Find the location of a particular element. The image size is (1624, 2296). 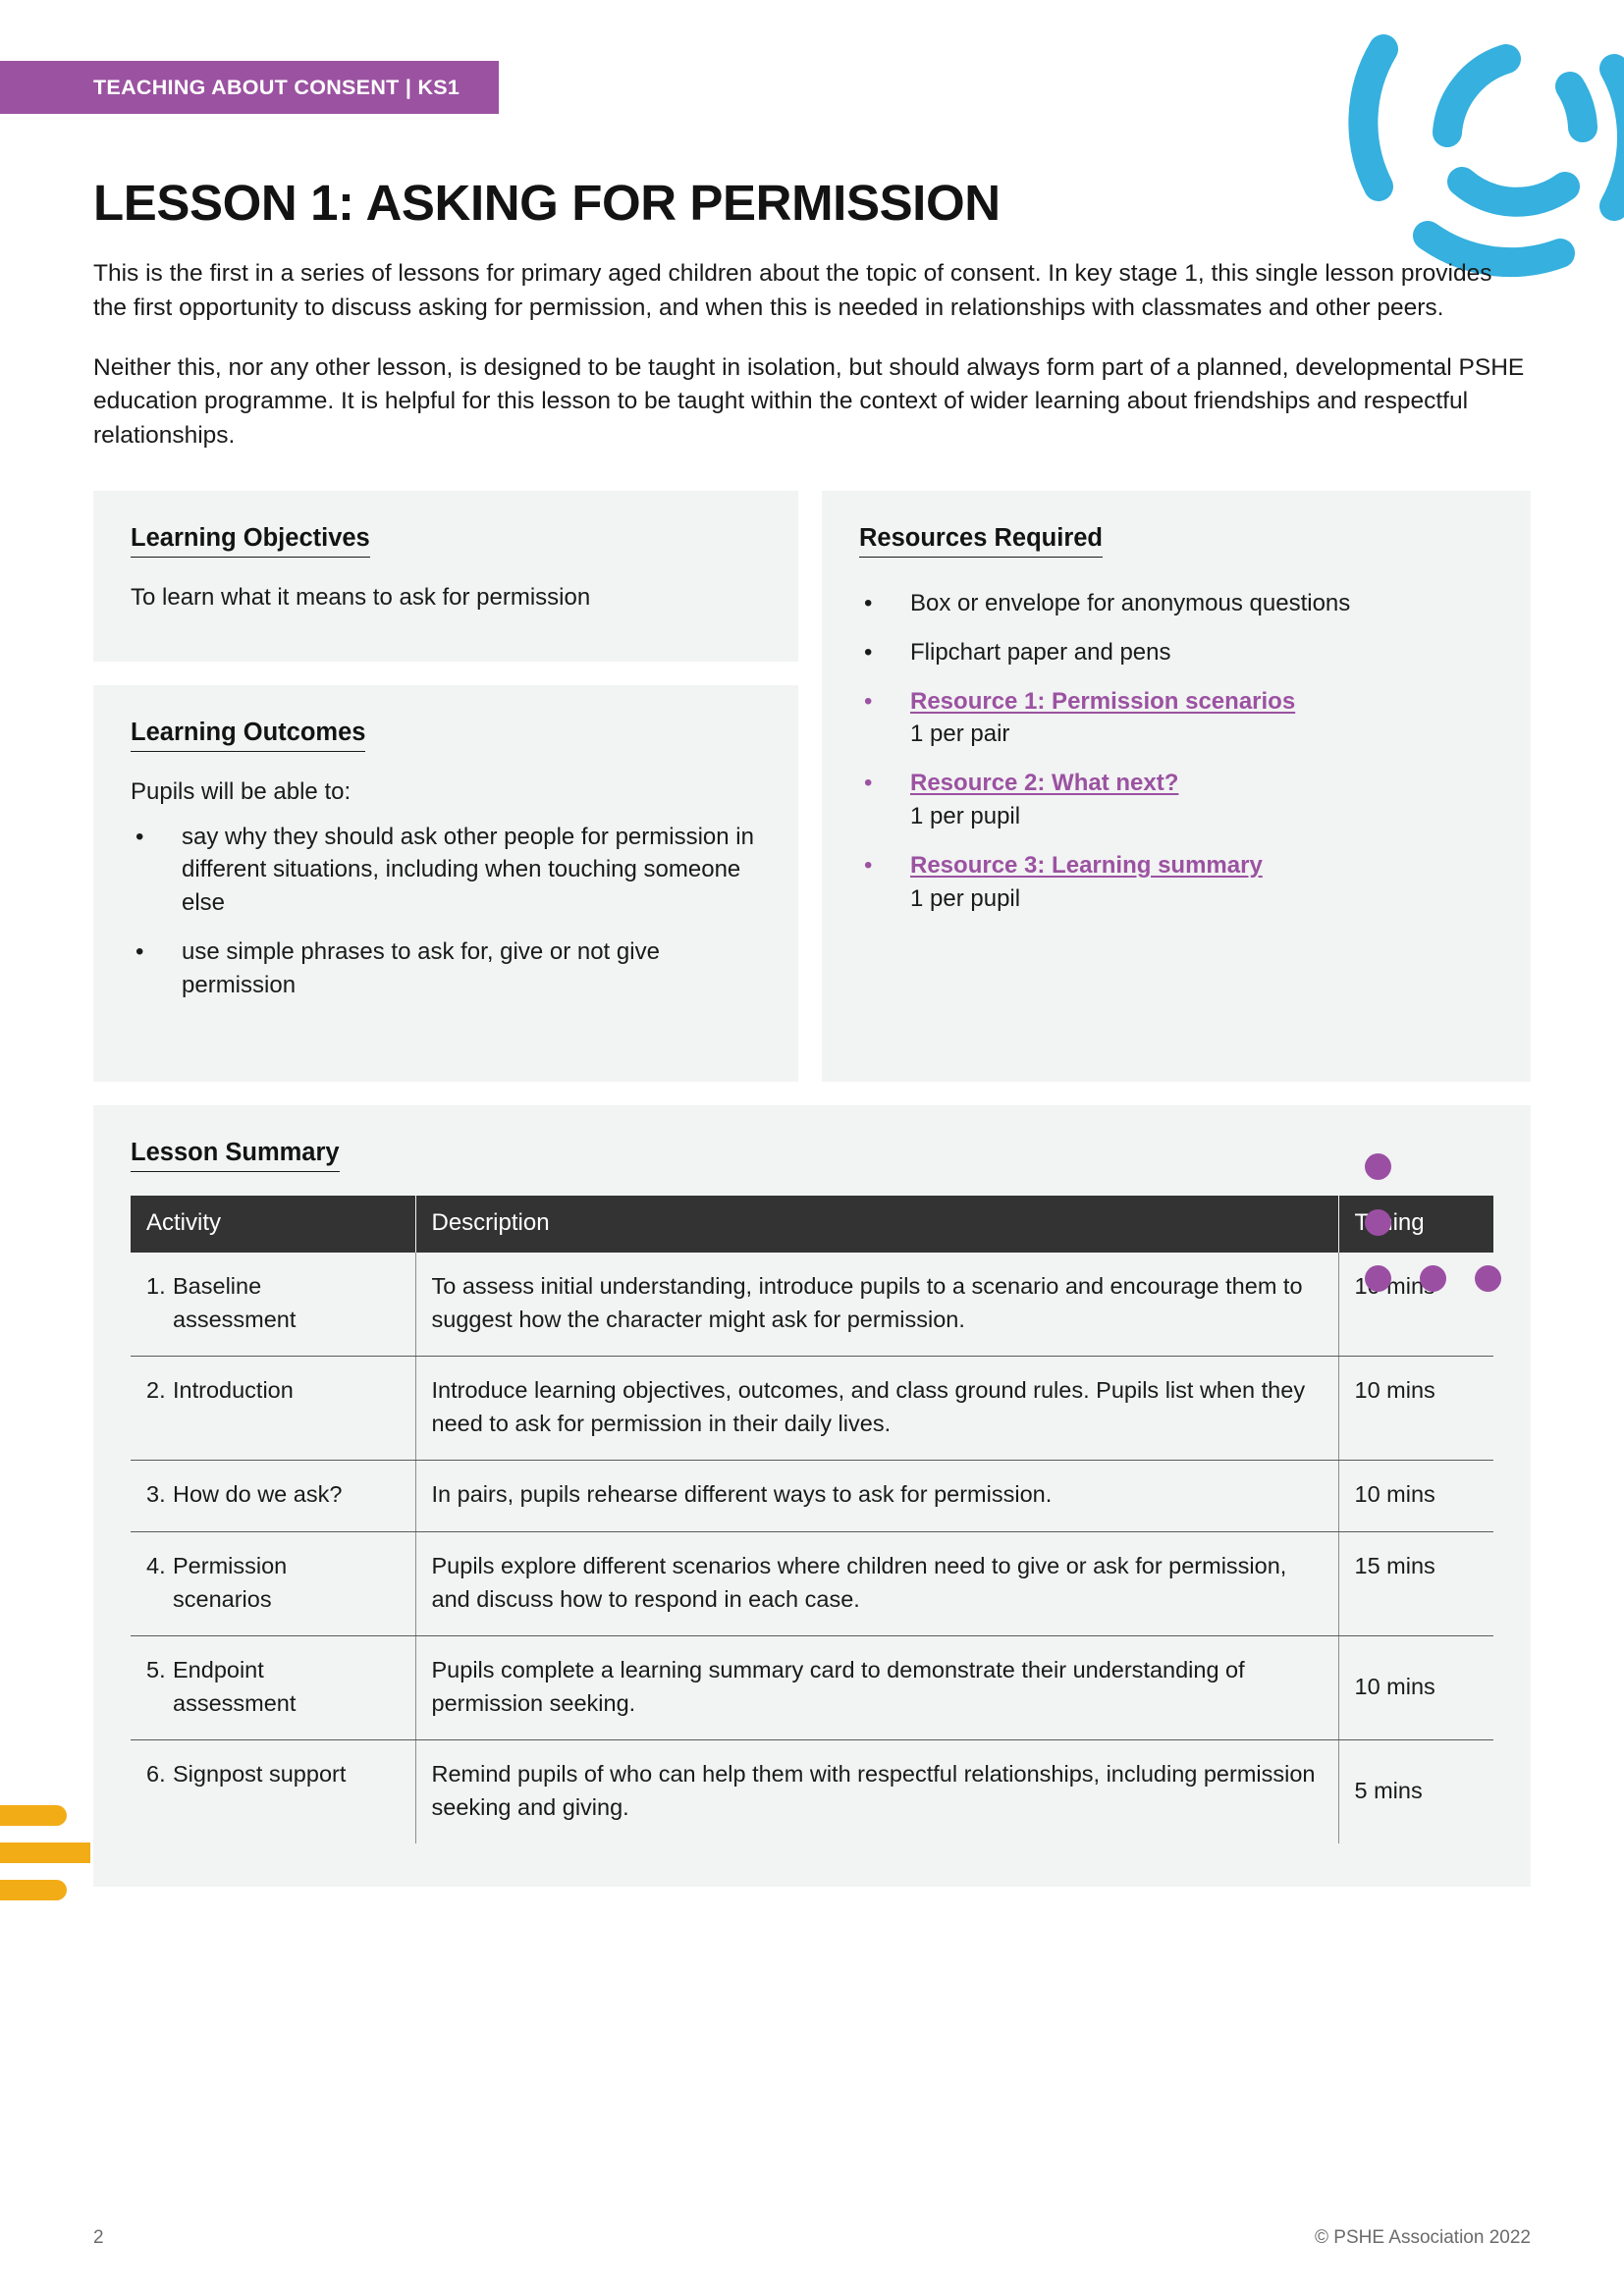

cell-timing: 5 mins is located at coordinates (1388, 1791).